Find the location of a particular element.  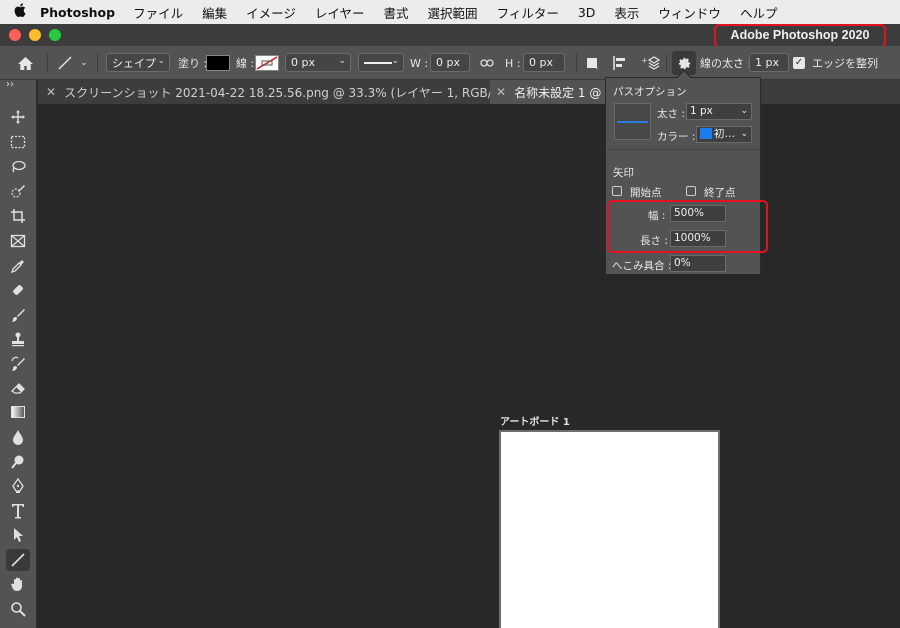

artboard-label: アートボード 1 is located at coordinates (535, 420).